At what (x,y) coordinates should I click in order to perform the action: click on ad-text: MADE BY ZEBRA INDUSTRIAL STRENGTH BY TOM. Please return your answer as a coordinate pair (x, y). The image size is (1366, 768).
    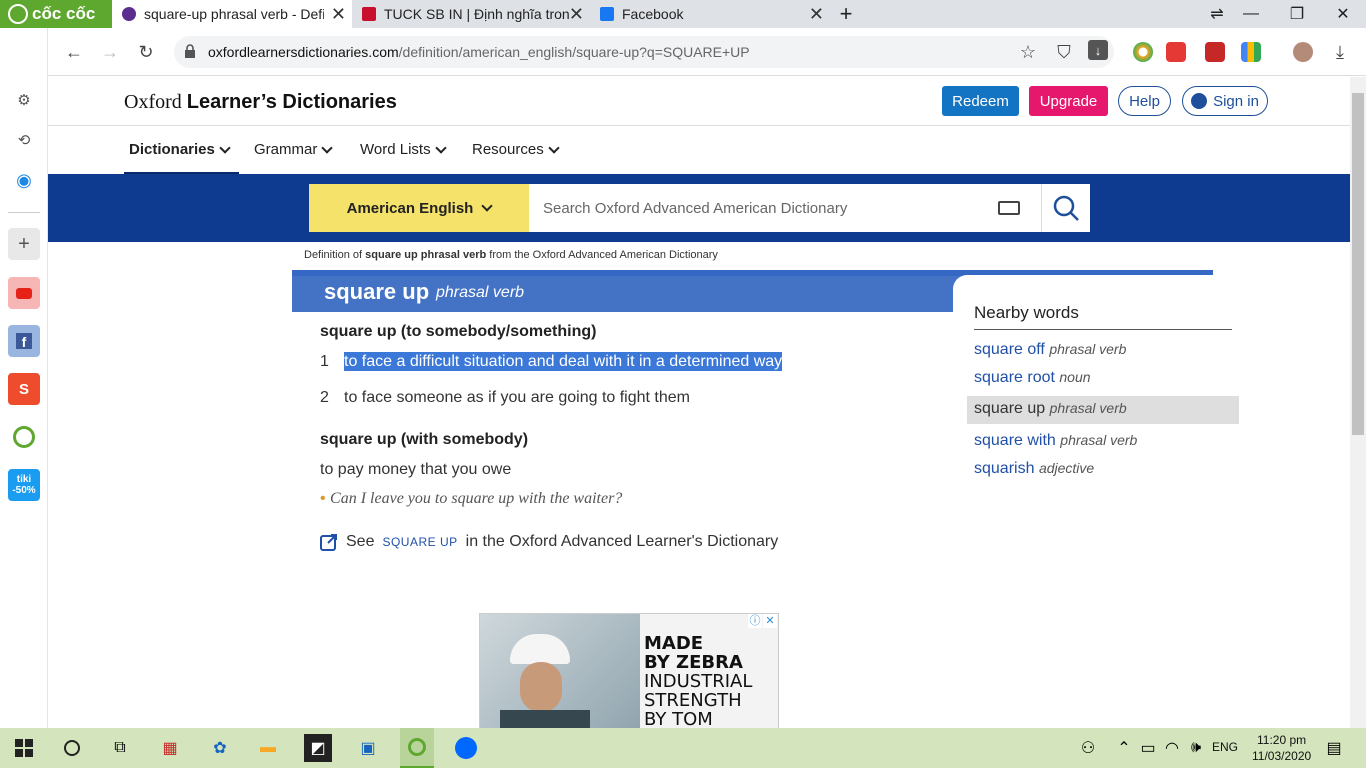
    Looking at the image, I should click on (698, 680).